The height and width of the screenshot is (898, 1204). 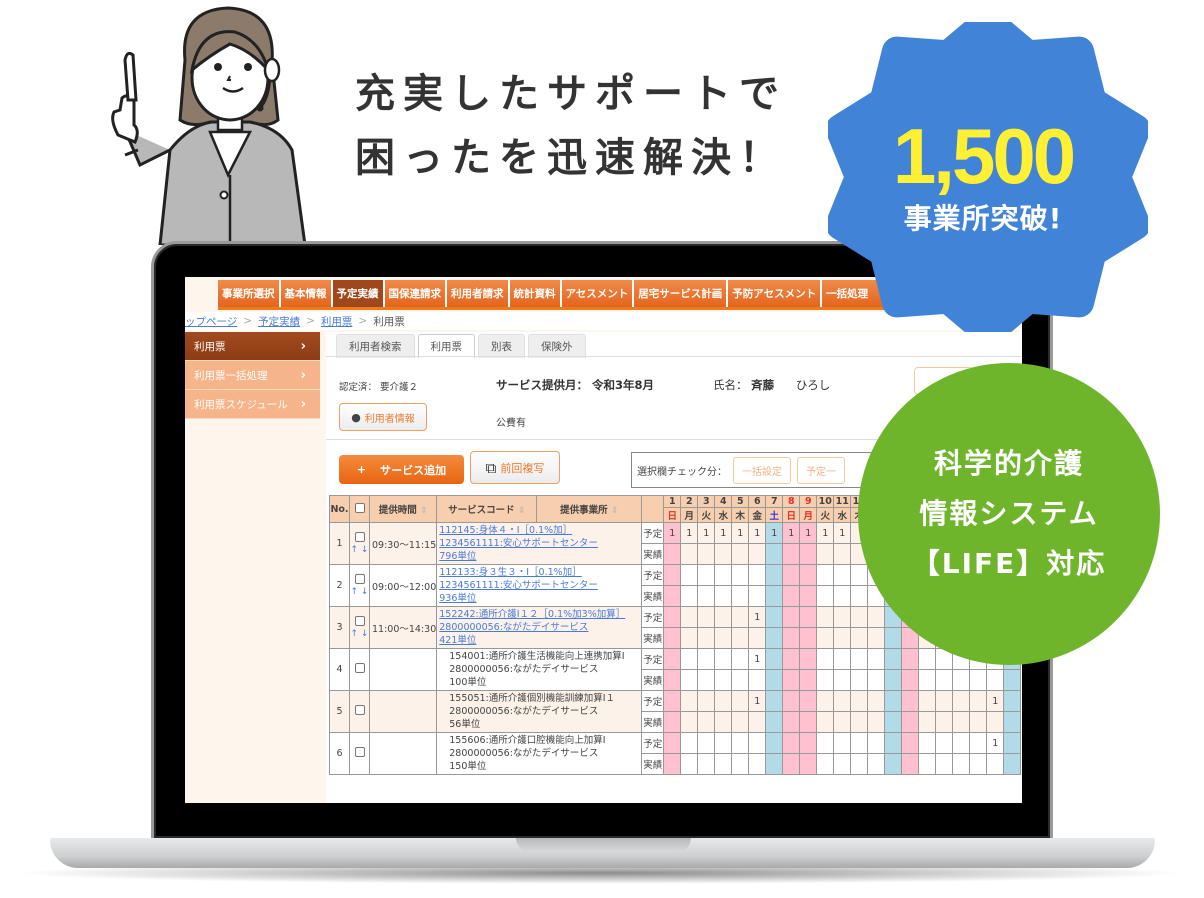 I want to click on nav-item: 事業所選択, so click(x=248, y=293).